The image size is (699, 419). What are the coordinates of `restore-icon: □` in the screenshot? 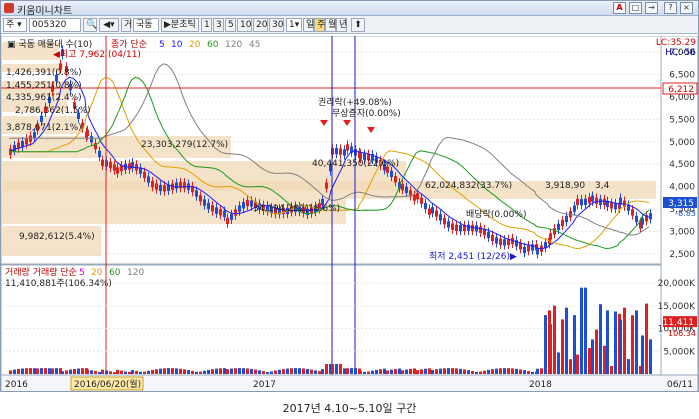 It's located at (635, 8).